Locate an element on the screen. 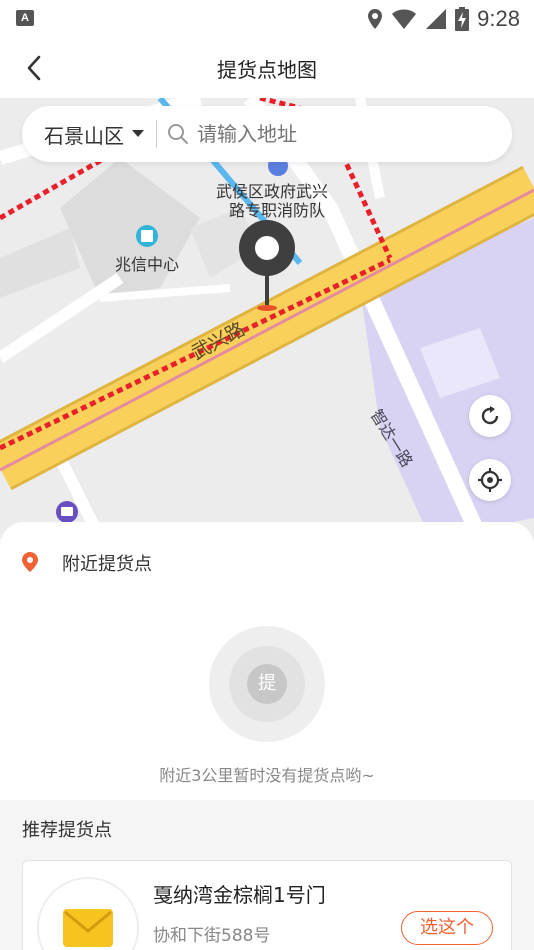 The width and height of the screenshot is (534, 950). recommend-title: 推荐提货点 is located at coordinates (67, 830).